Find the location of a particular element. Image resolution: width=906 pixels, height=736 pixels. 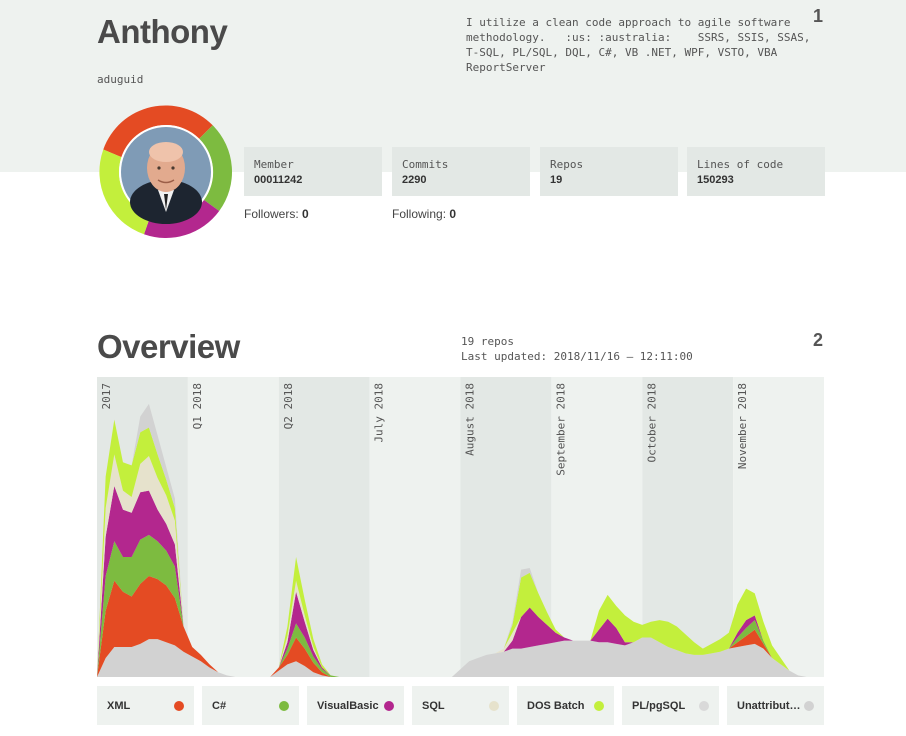

legend-item-dos-batch: DOS Batch is located at coordinates (565, 705).